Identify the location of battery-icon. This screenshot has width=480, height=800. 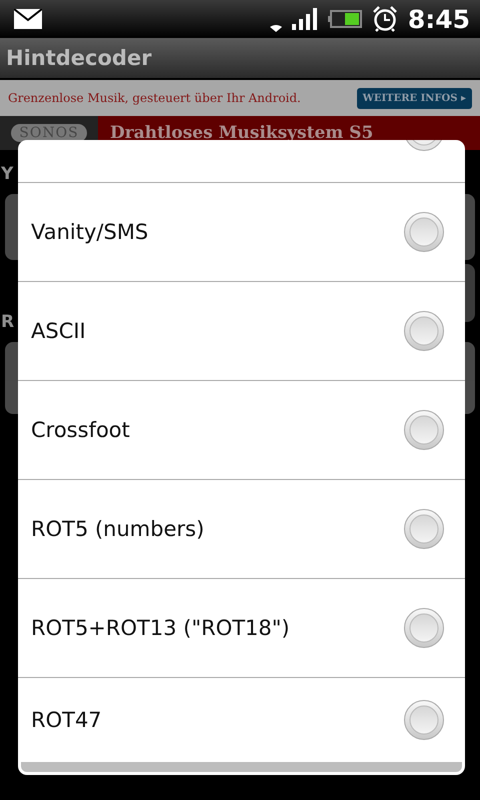
(345, 19).